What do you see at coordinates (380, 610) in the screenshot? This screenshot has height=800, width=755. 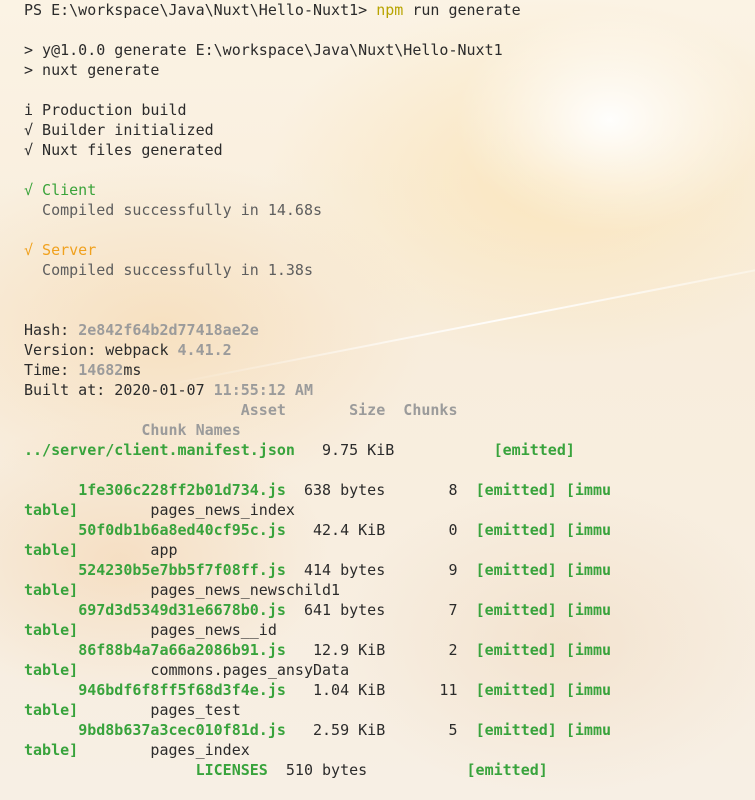 I see `asset-size-chunk: 641 bytes 7` at bounding box center [380, 610].